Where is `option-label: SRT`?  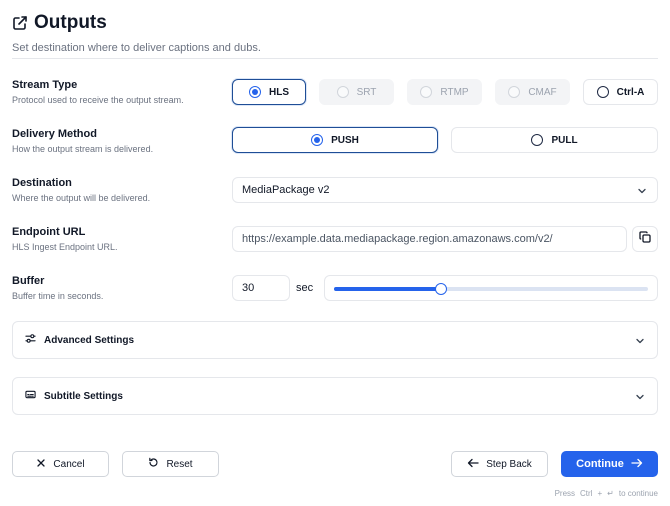 option-label: SRT is located at coordinates (366, 92).